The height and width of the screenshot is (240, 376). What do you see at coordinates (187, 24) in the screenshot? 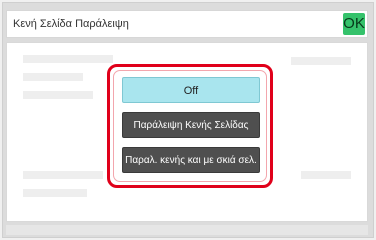
I see `header-bar: Κενή Σελίδα Παράλειψη OK` at bounding box center [187, 24].